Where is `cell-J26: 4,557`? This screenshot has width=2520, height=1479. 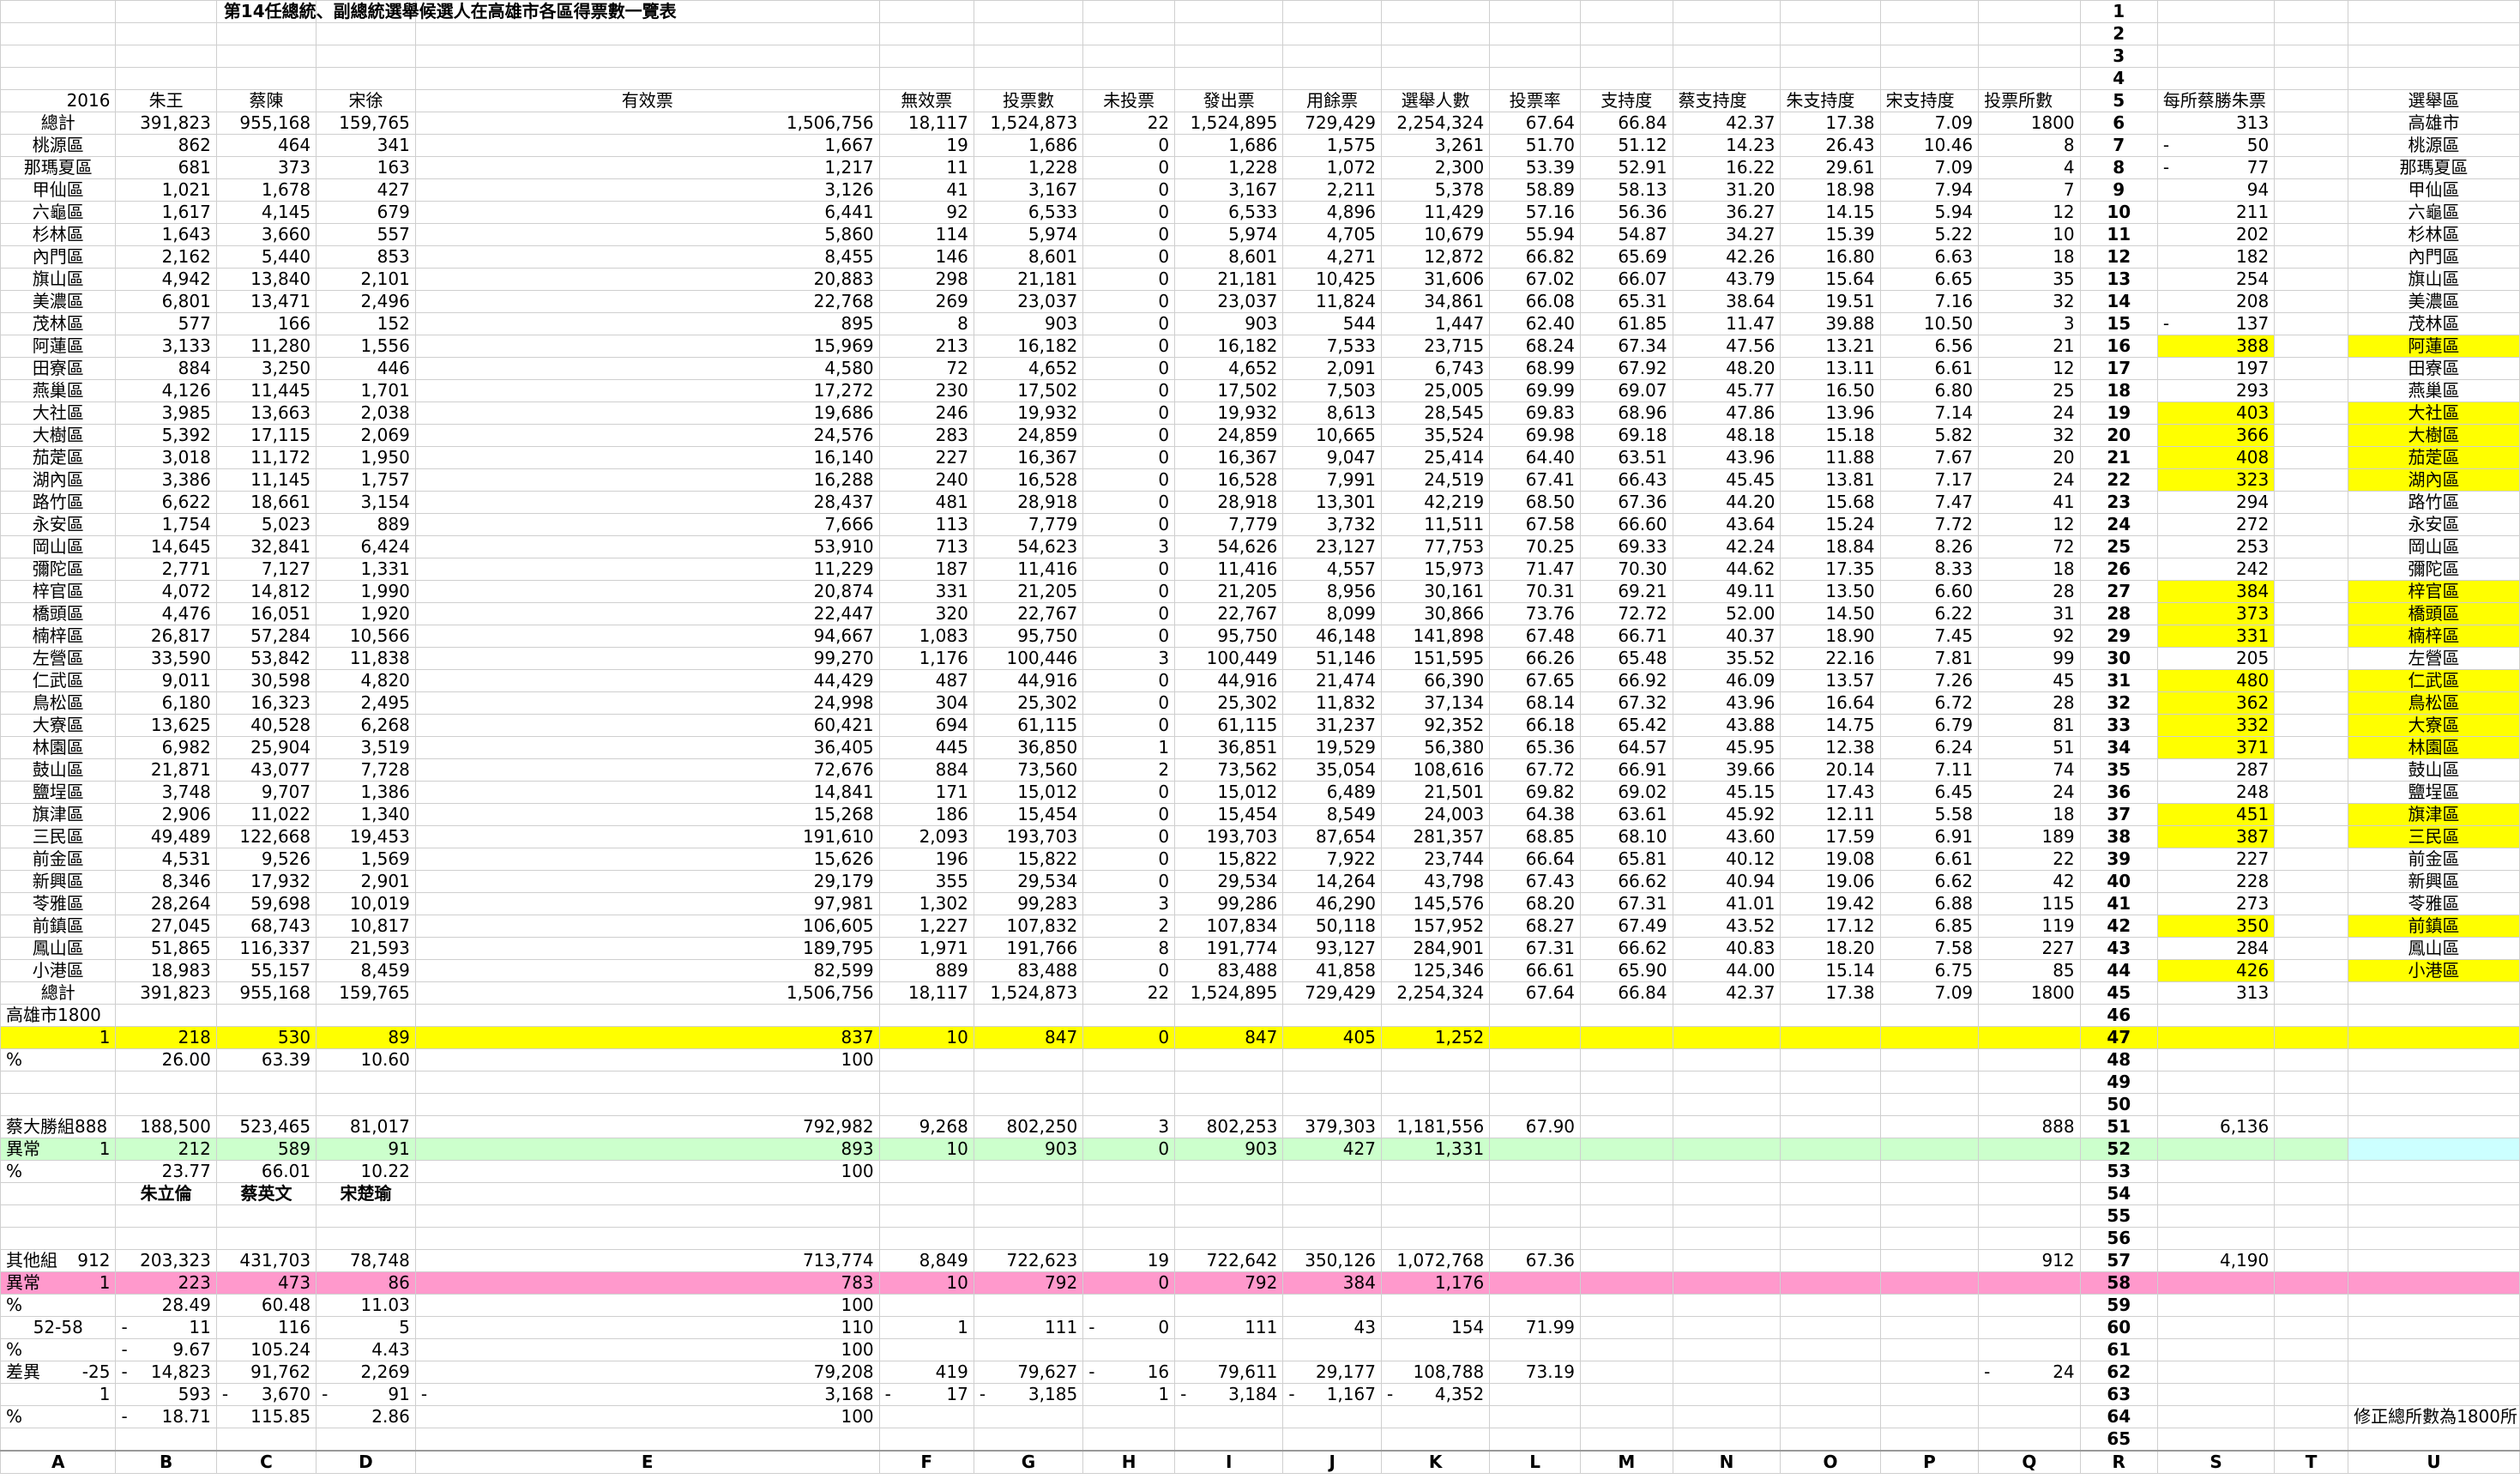 cell-J26: 4,557 is located at coordinates (1332, 569).